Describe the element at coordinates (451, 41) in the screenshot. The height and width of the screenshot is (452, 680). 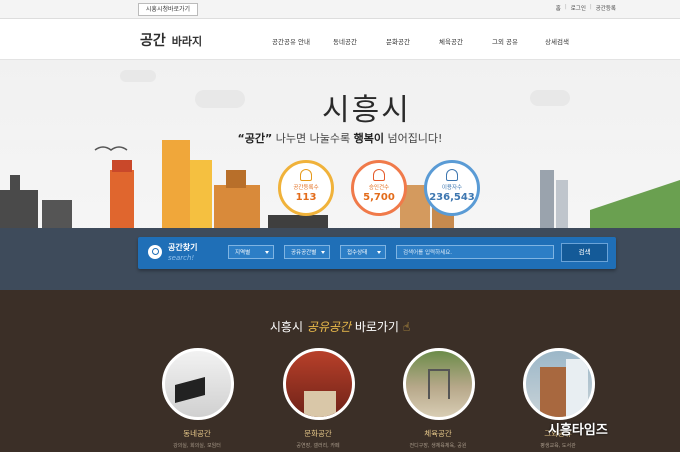
I see `nav-item-sports: 체육공간` at that location.